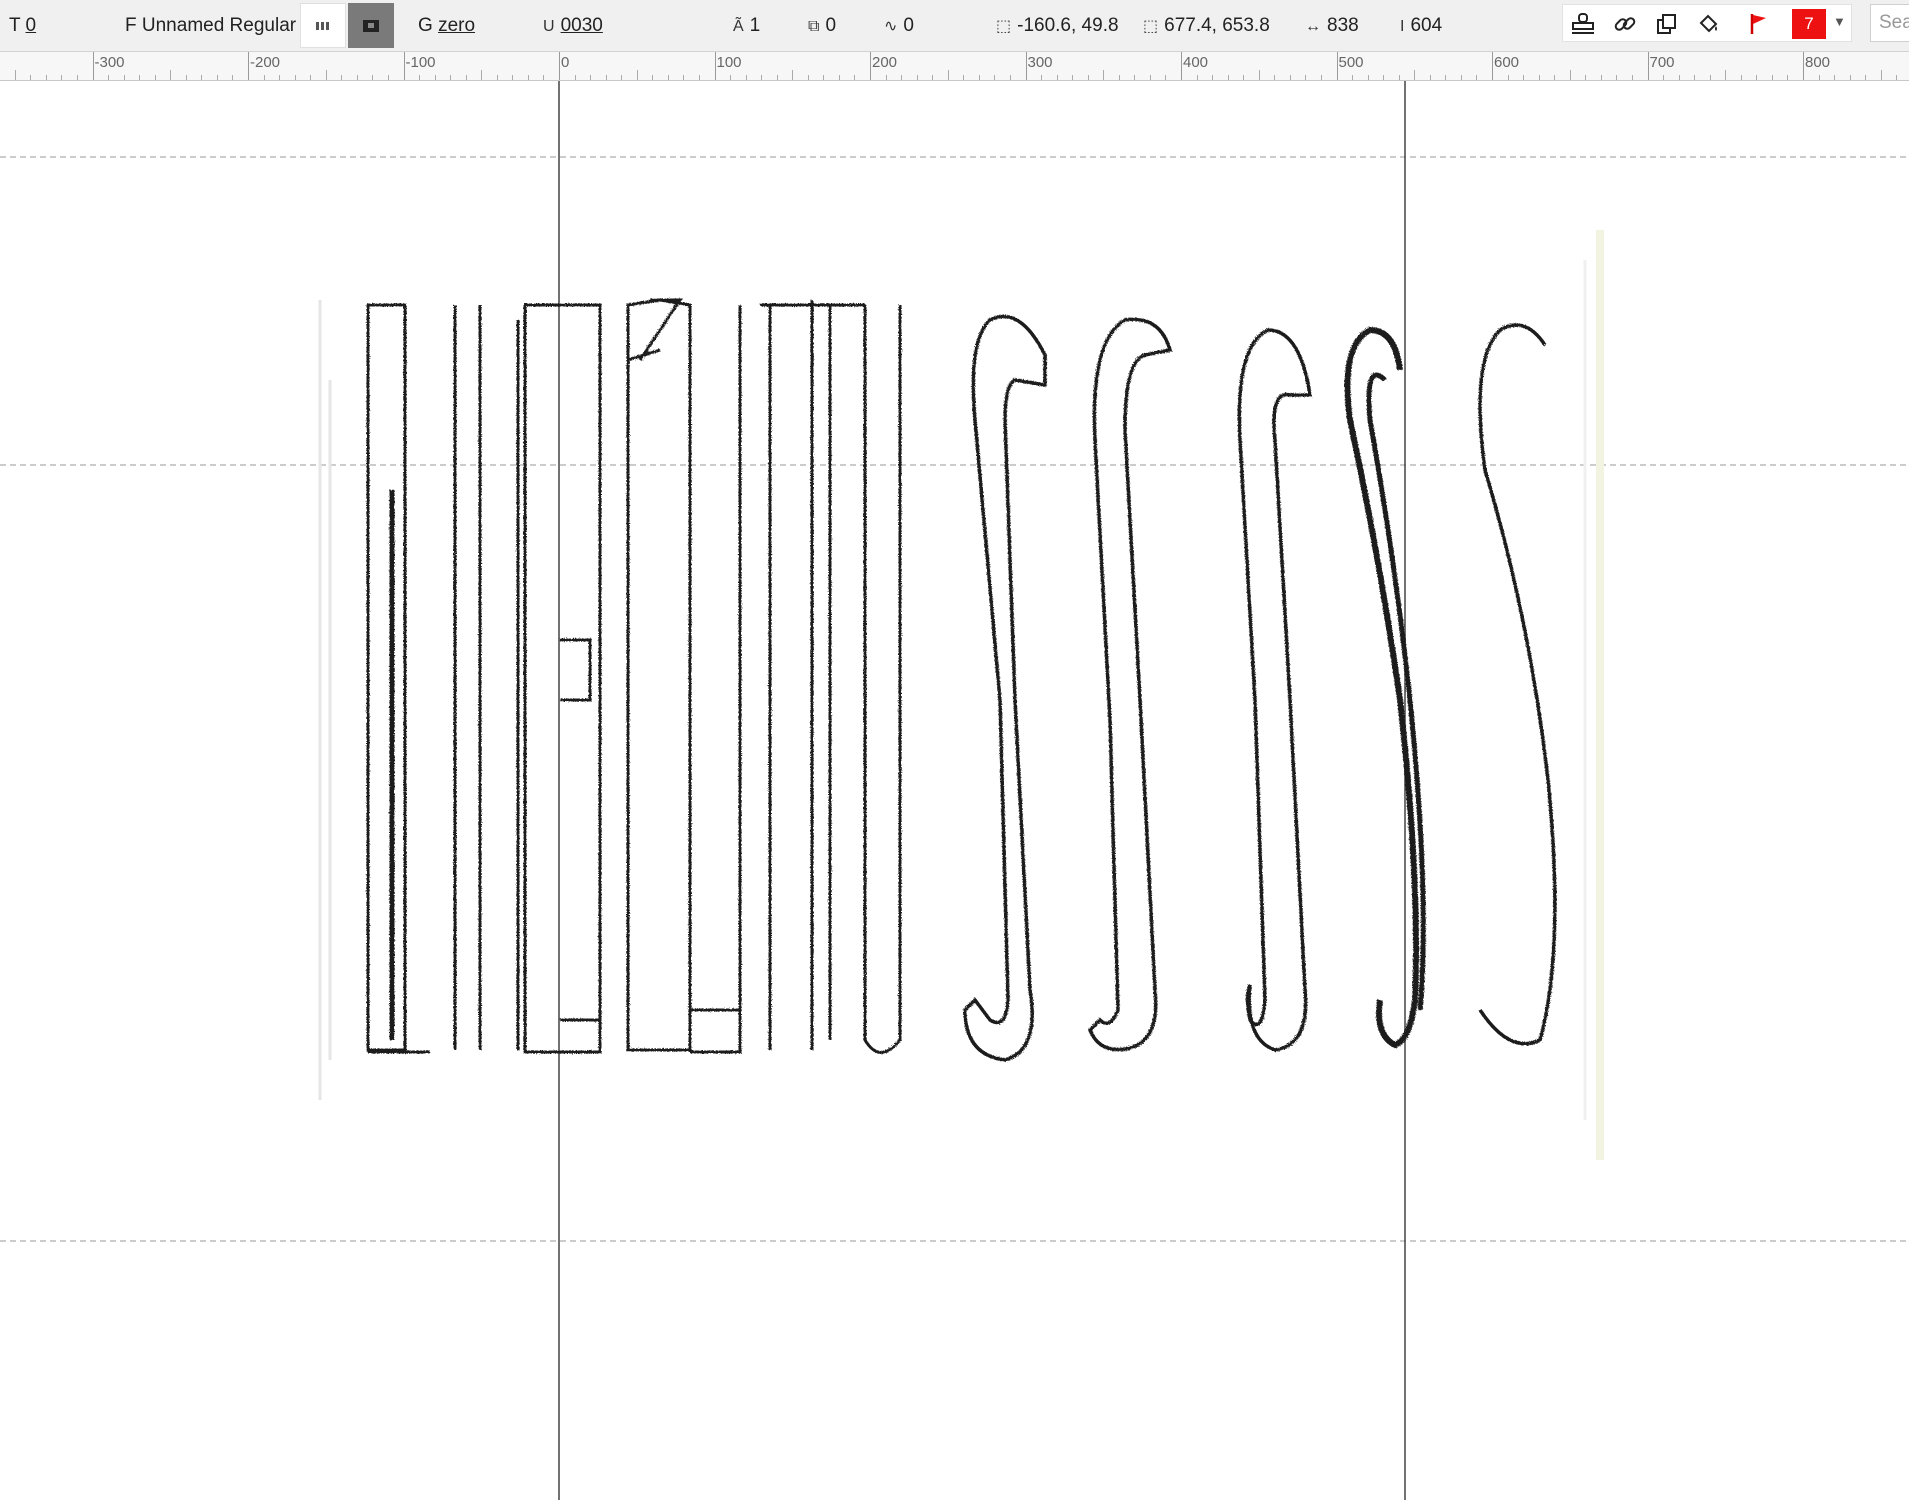  What do you see at coordinates (1313, 26) in the screenshot?
I see `width-icon: ↔` at bounding box center [1313, 26].